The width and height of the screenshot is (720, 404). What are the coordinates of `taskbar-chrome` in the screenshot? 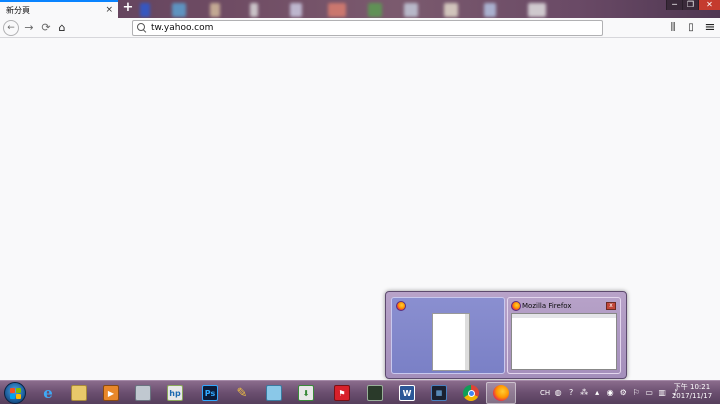 It's located at (471, 393).